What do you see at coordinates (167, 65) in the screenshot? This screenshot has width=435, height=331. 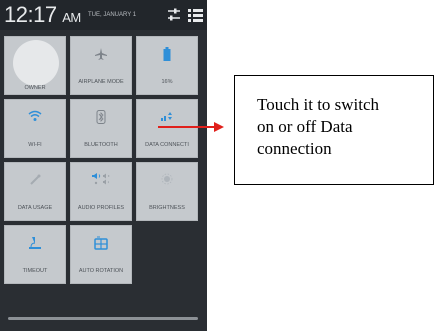 I see `tile-battery: 16%` at bounding box center [167, 65].